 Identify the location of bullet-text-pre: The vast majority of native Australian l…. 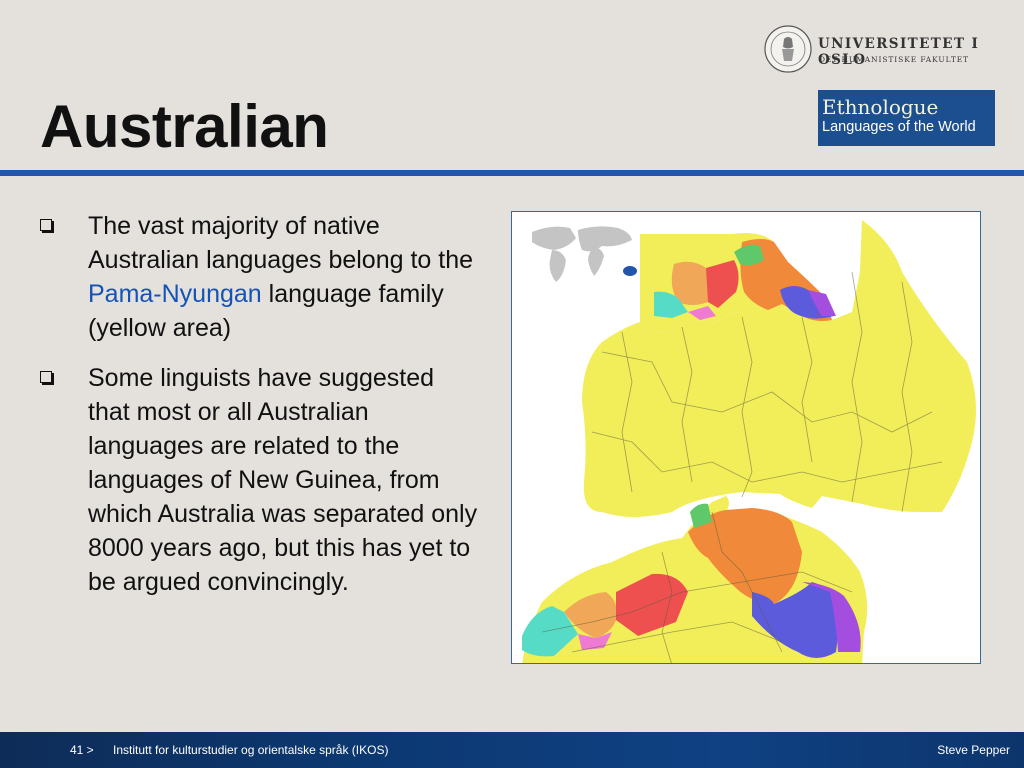
(281, 243).